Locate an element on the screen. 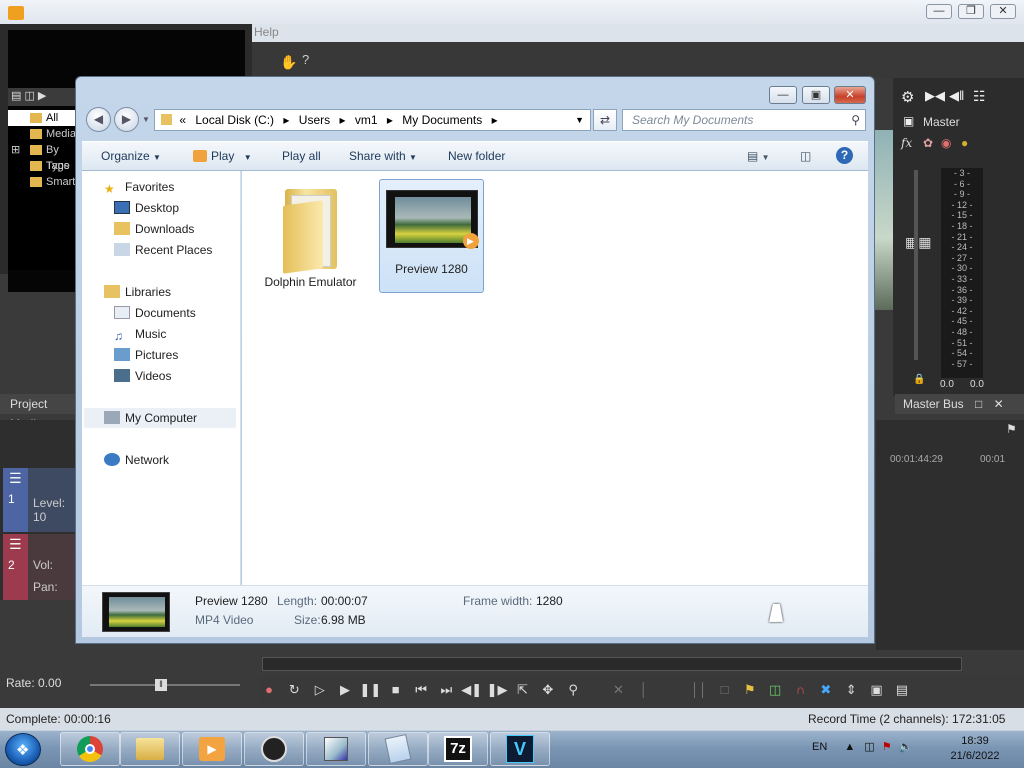  breadcrumb-overflow: « is located at coordinates (182, 120).